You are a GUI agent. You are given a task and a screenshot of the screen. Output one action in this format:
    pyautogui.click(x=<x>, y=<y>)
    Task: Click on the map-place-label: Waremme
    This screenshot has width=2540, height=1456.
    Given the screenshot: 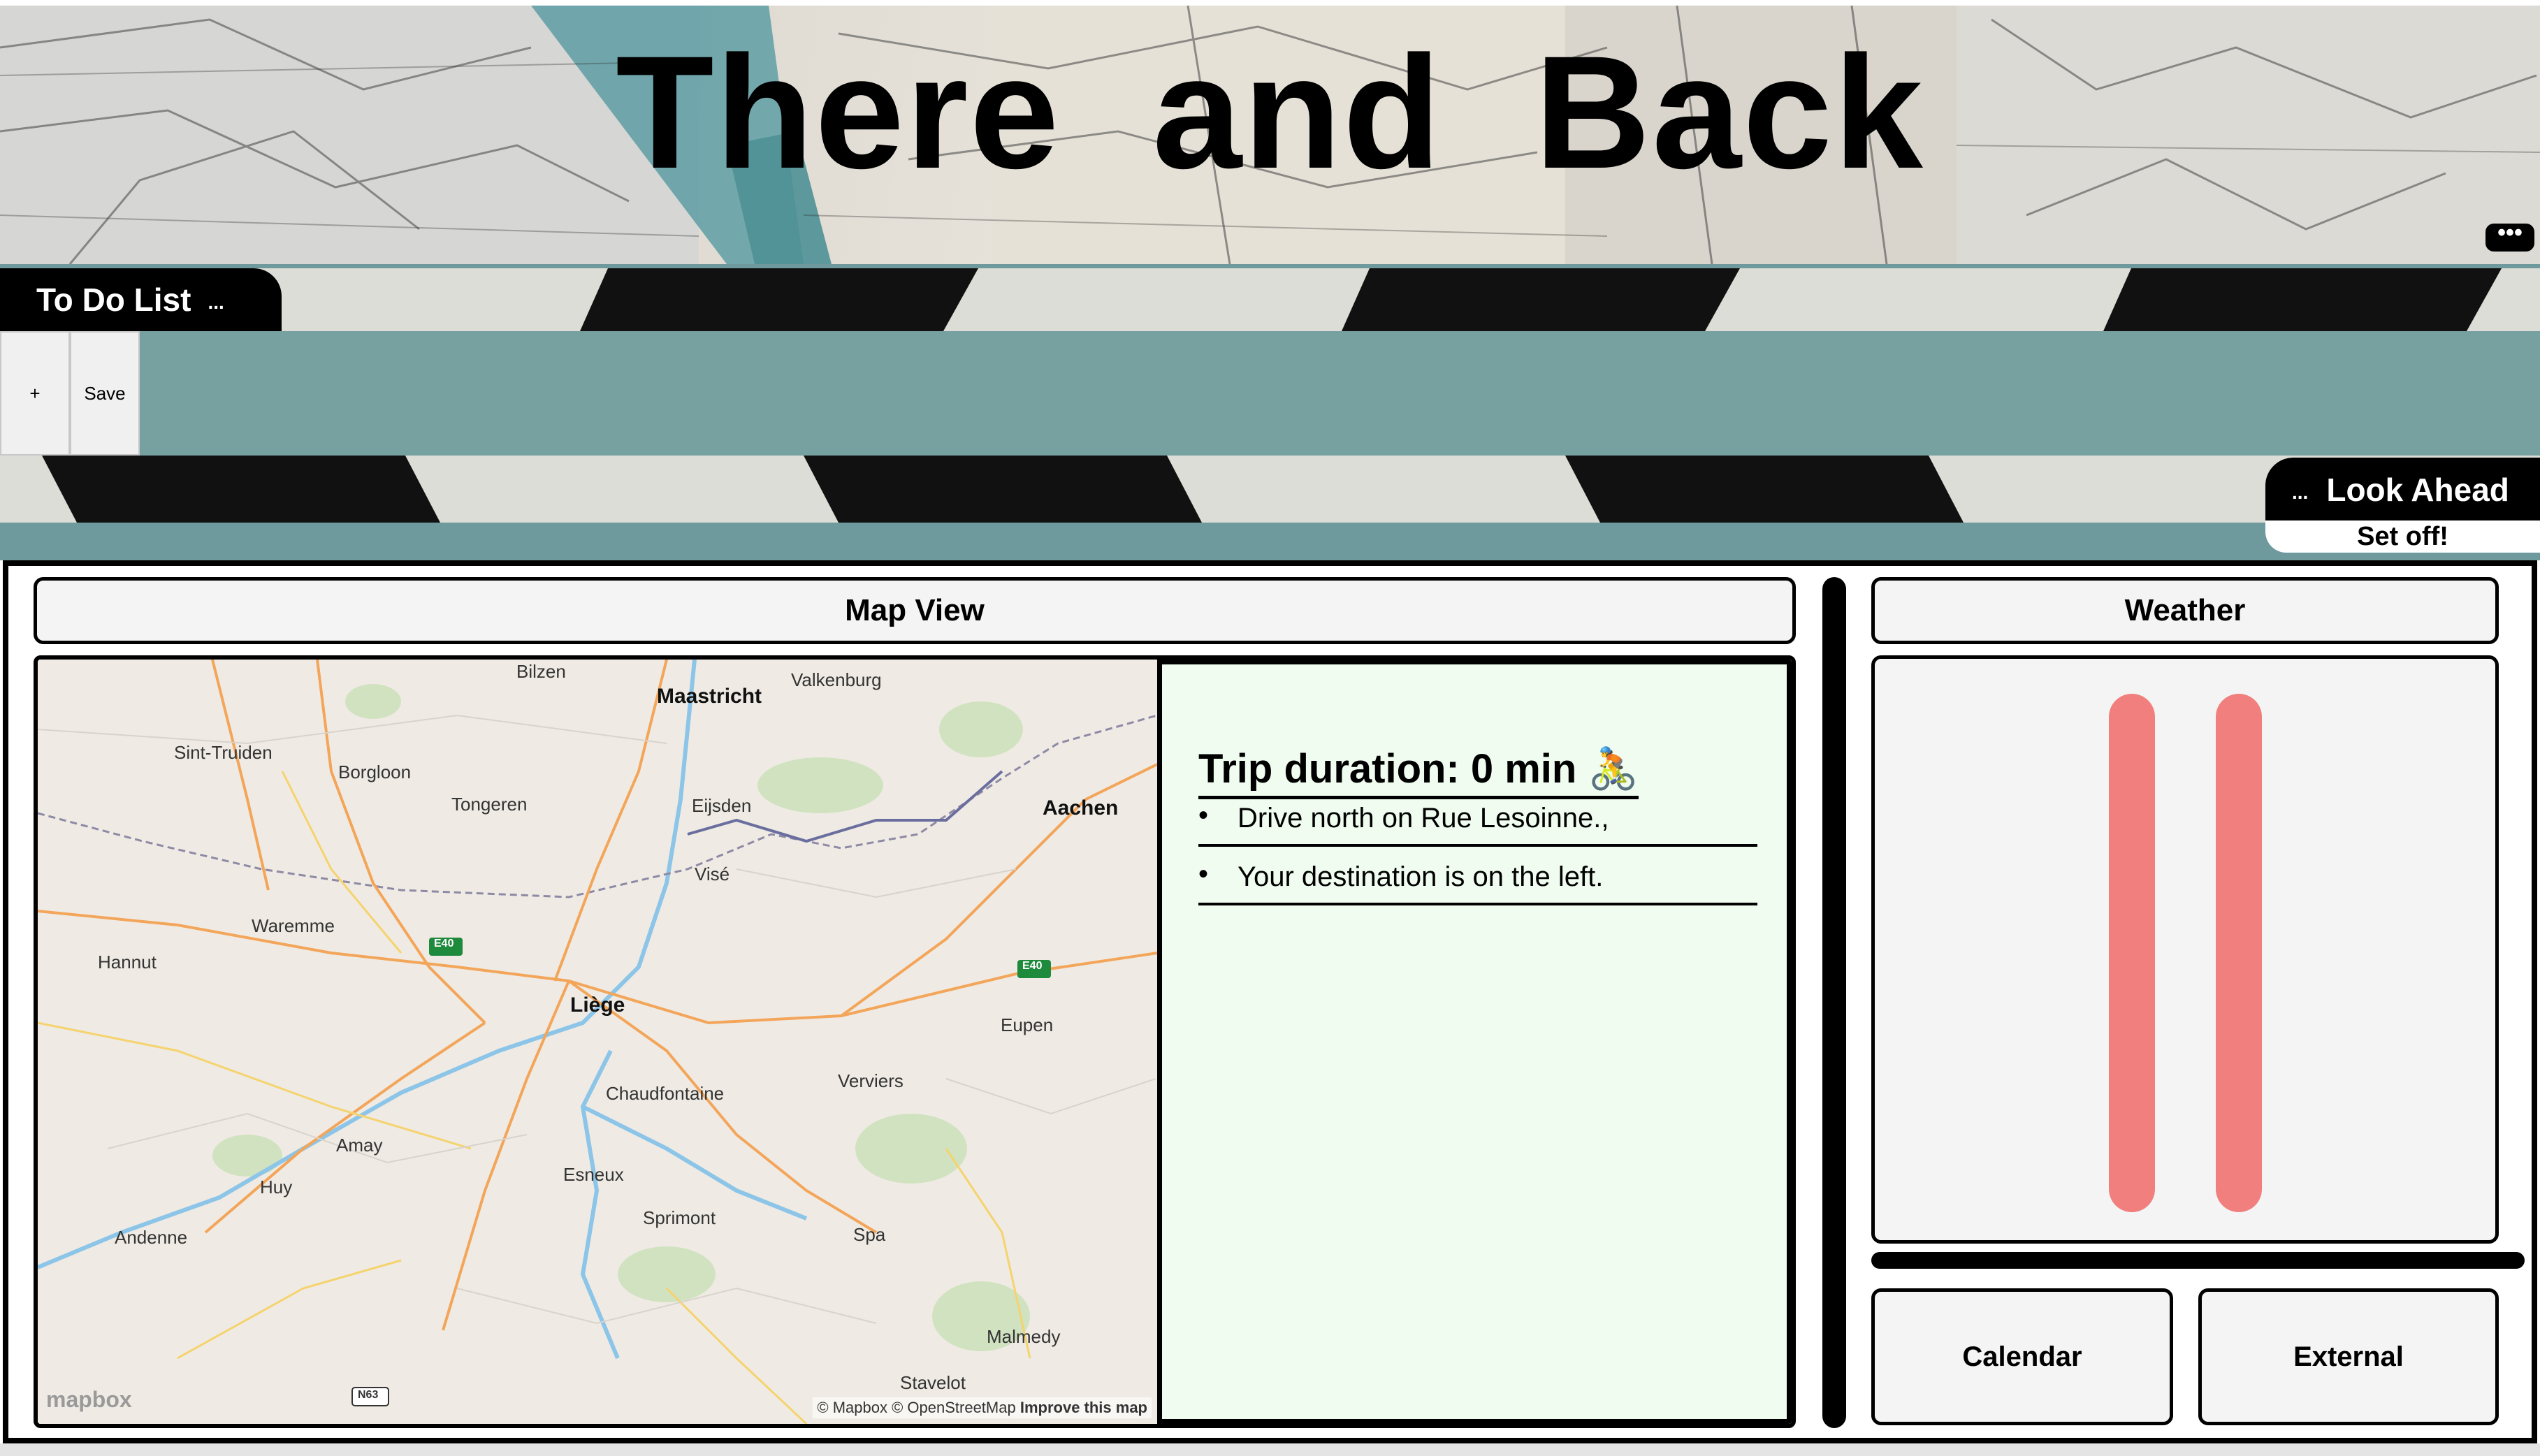 What is the action you would take?
    pyautogui.click(x=293, y=925)
    